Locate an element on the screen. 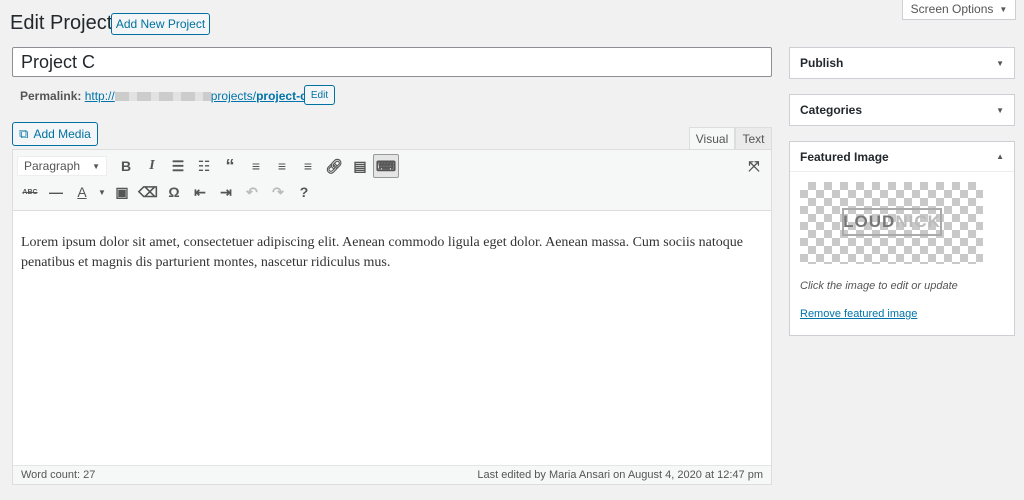 The height and width of the screenshot is (500, 1024). permalink-slug: project-c is located at coordinates (281, 96).